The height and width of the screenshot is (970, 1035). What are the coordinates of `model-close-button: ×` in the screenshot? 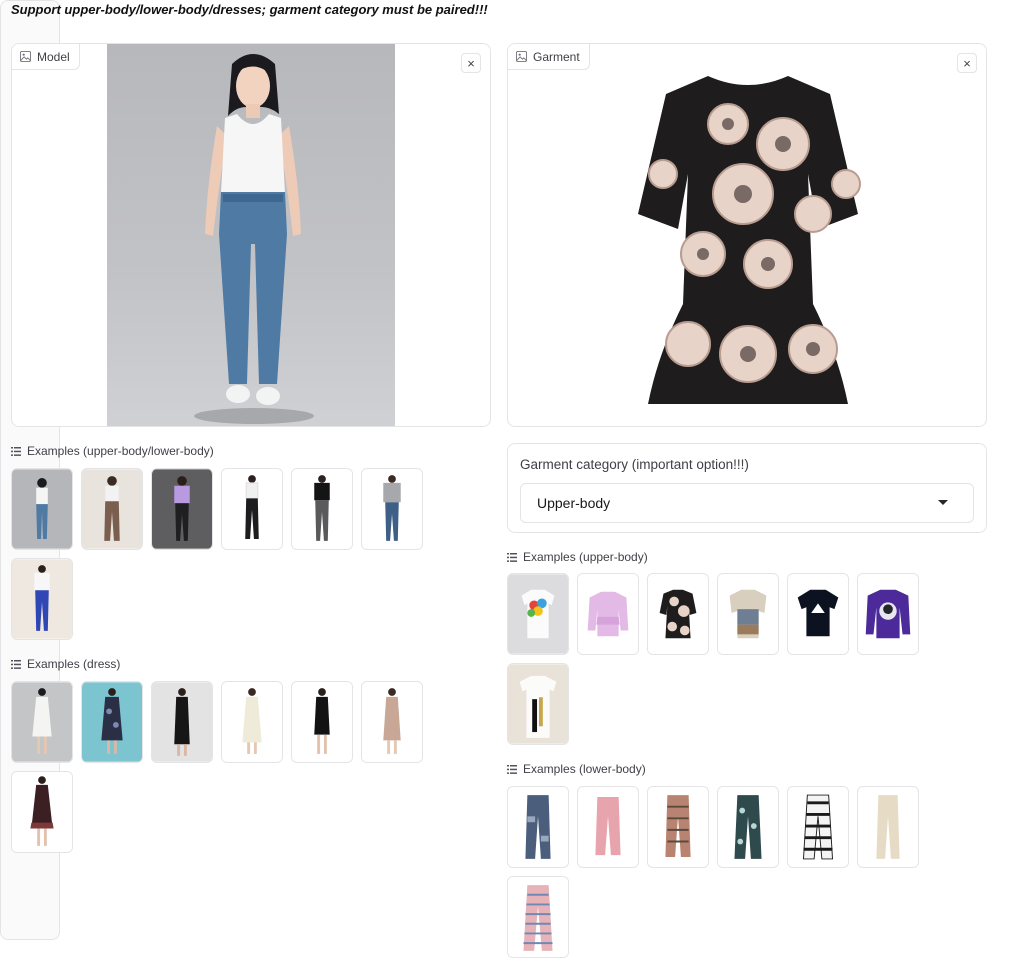 It's located at (471, 63).